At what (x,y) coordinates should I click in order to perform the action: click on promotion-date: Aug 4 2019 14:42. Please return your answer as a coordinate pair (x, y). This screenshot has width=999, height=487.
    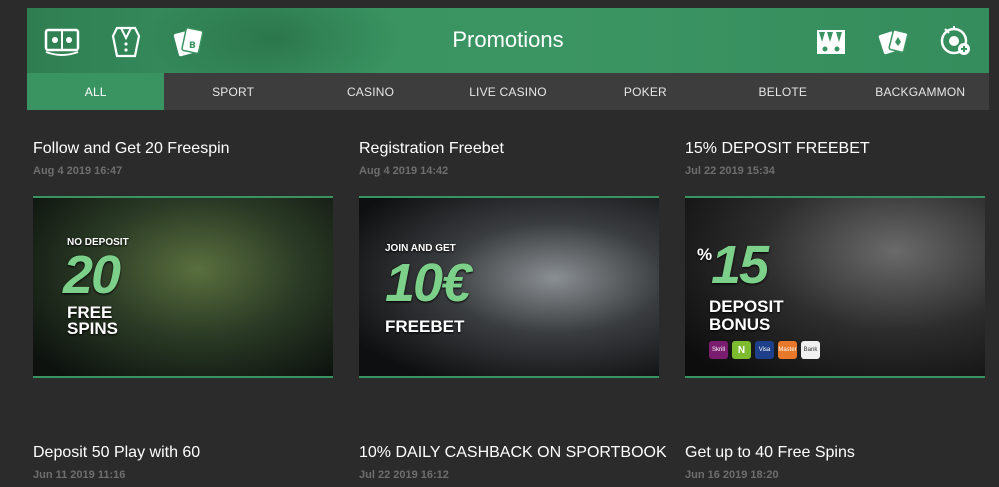
    Looking at the image, I should click on (404, 171).